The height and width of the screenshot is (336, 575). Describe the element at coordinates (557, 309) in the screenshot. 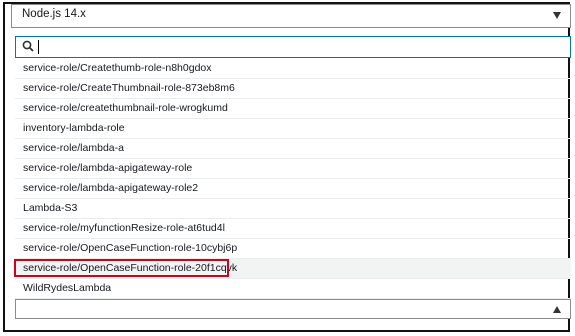

I see `caret-up-icon` at that location.